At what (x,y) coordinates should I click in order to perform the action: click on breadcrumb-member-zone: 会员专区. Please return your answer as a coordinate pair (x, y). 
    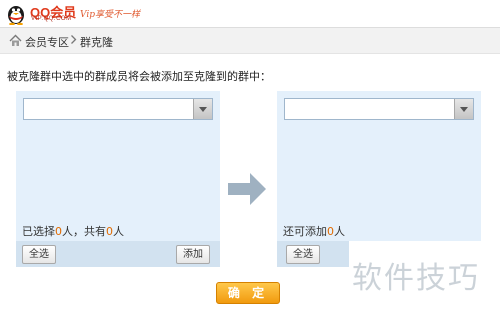
    Looking at the image, I should click on (47, 42).